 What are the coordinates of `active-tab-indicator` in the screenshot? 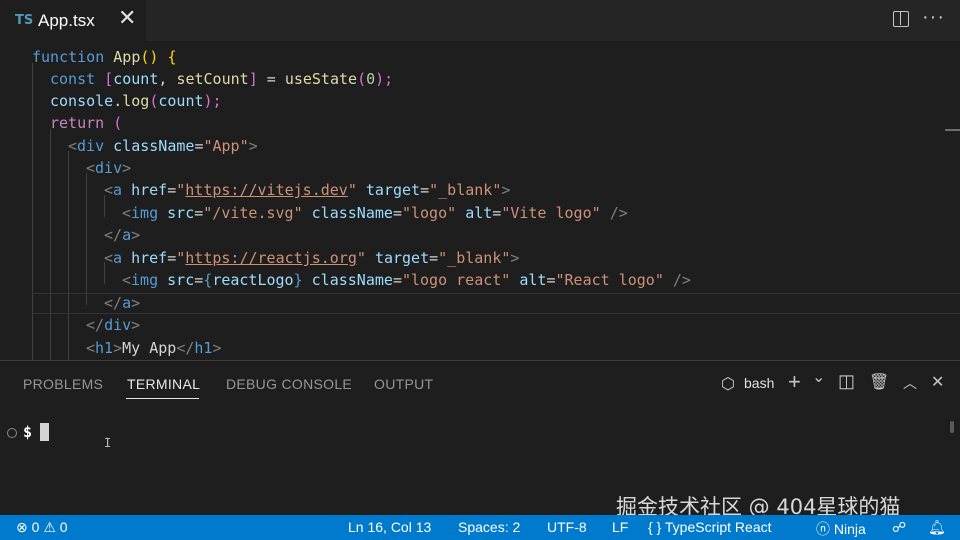 It's located at (162, 398).